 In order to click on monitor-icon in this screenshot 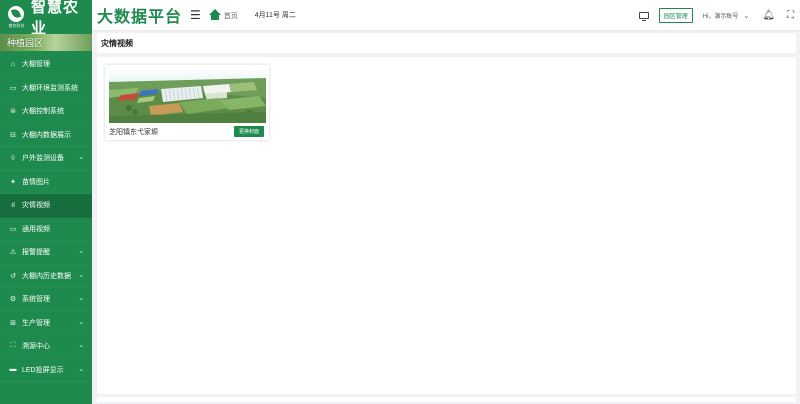, I will do `click(643, 16)`.